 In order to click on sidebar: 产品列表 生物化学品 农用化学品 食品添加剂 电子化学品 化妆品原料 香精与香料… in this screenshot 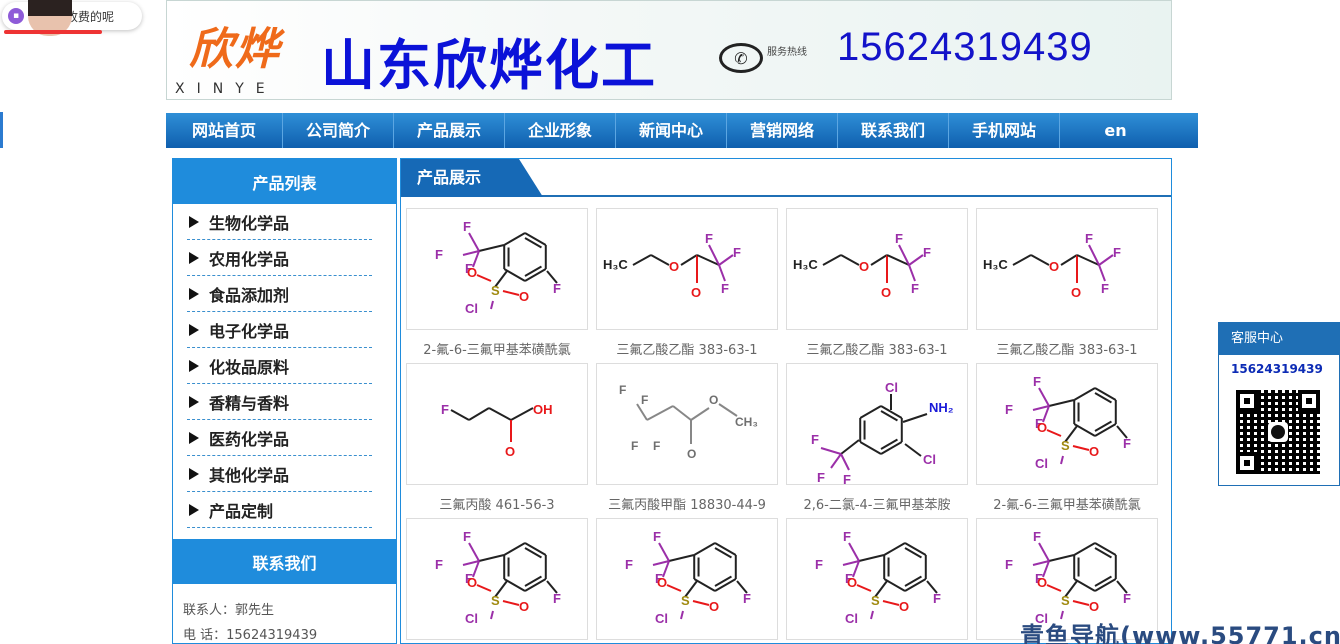, I will do `click(284, 401)`.